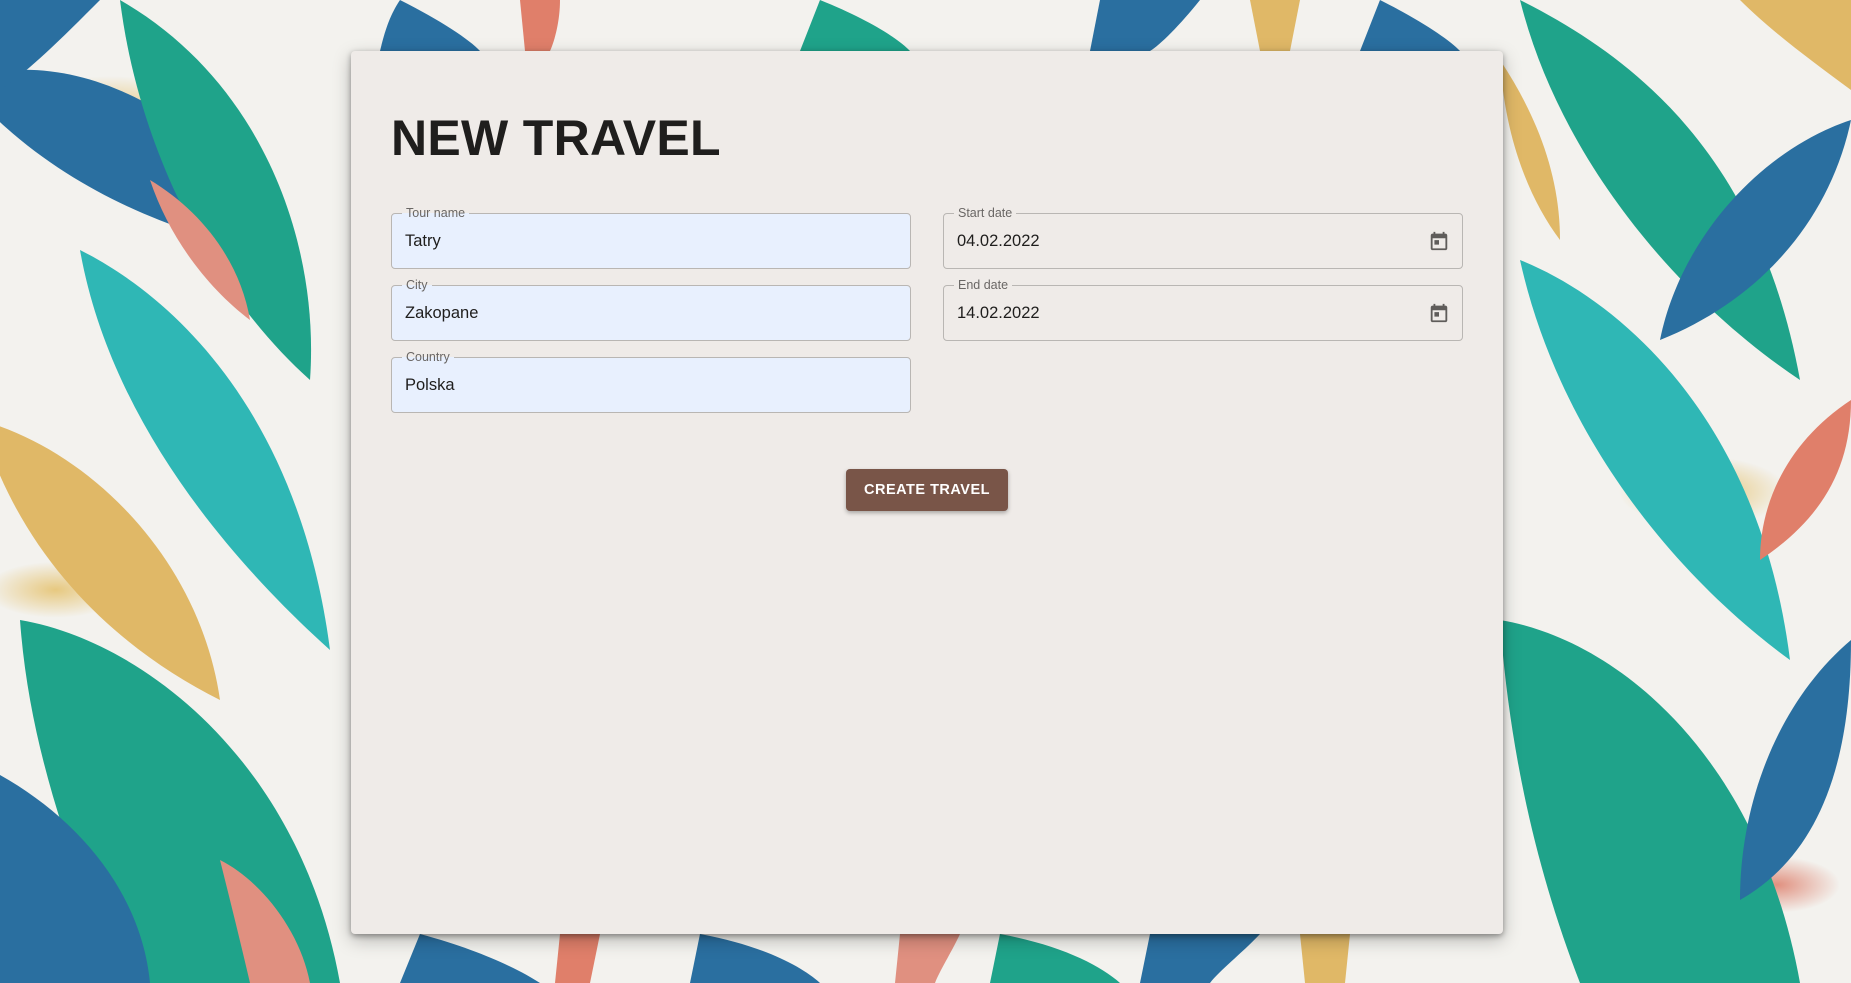  What do you see at coordinates (428, 357) in the screenshot?
I see `country-label: Country` at bounding box center [428, 357].